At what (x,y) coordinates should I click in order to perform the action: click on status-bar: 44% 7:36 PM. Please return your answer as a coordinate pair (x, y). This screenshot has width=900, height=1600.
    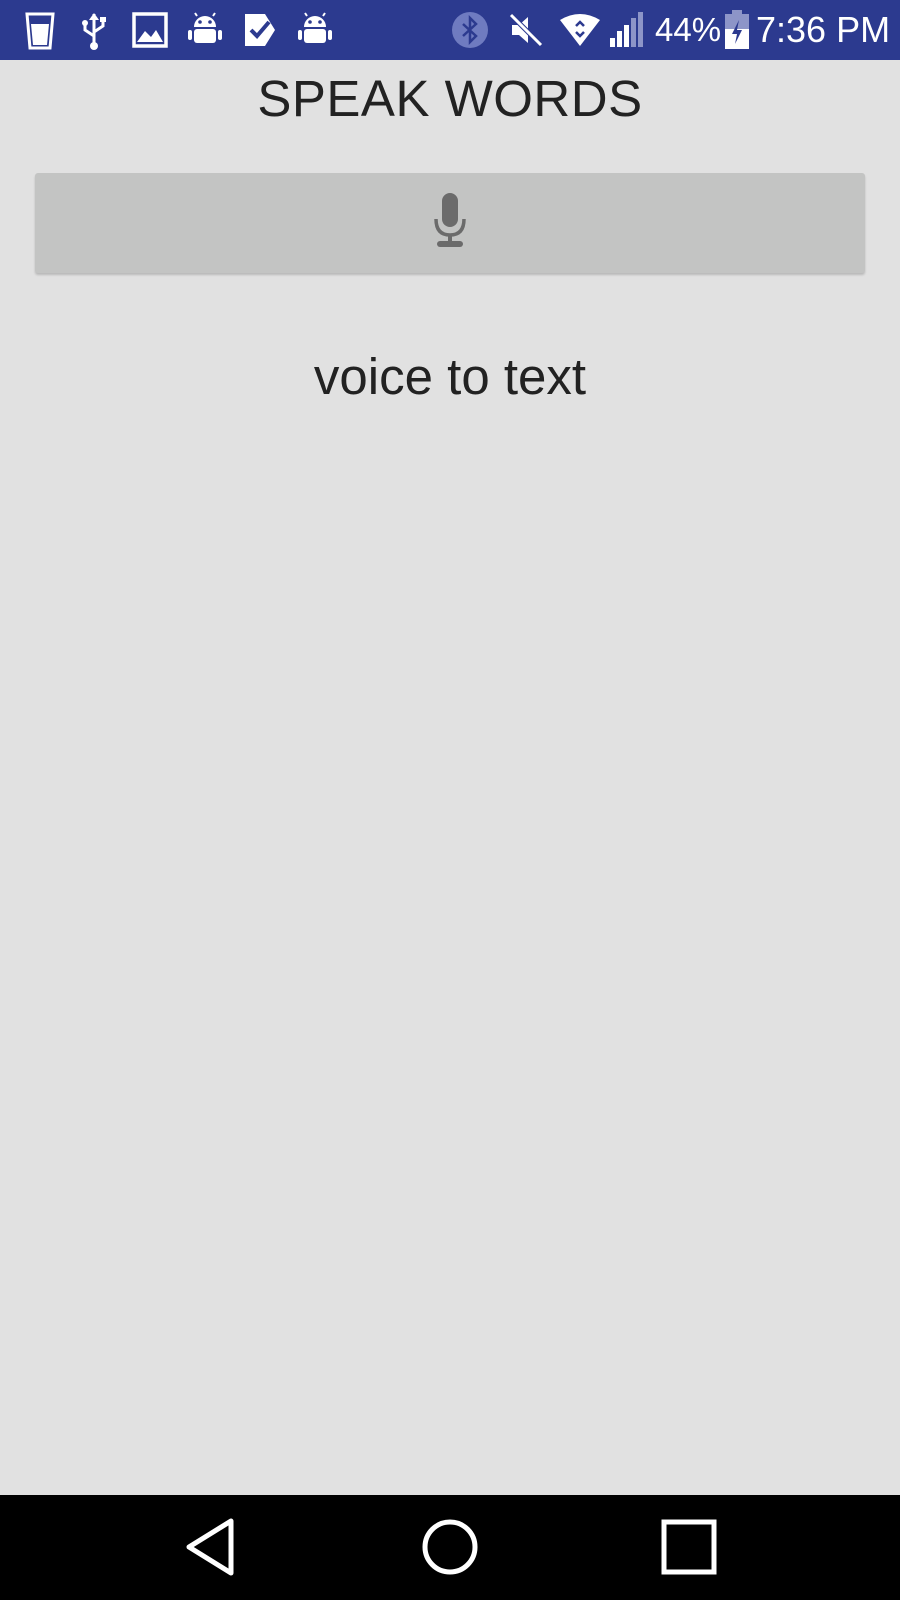
    Looking at the image, I should click on (450, 30).